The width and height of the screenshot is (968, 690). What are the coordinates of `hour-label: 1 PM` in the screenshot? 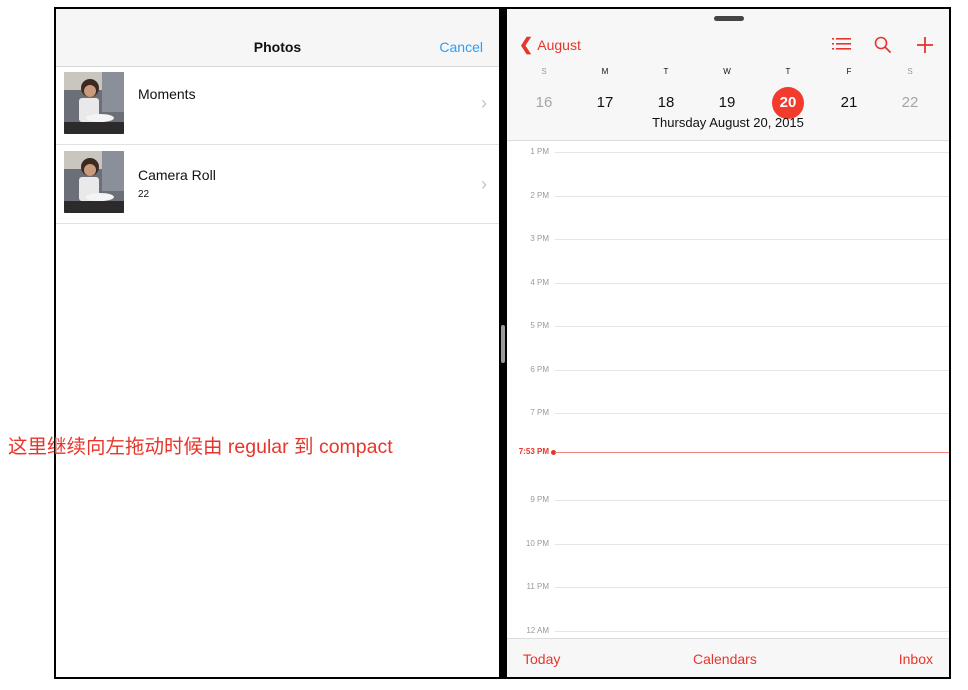 It's located at (539, 151).